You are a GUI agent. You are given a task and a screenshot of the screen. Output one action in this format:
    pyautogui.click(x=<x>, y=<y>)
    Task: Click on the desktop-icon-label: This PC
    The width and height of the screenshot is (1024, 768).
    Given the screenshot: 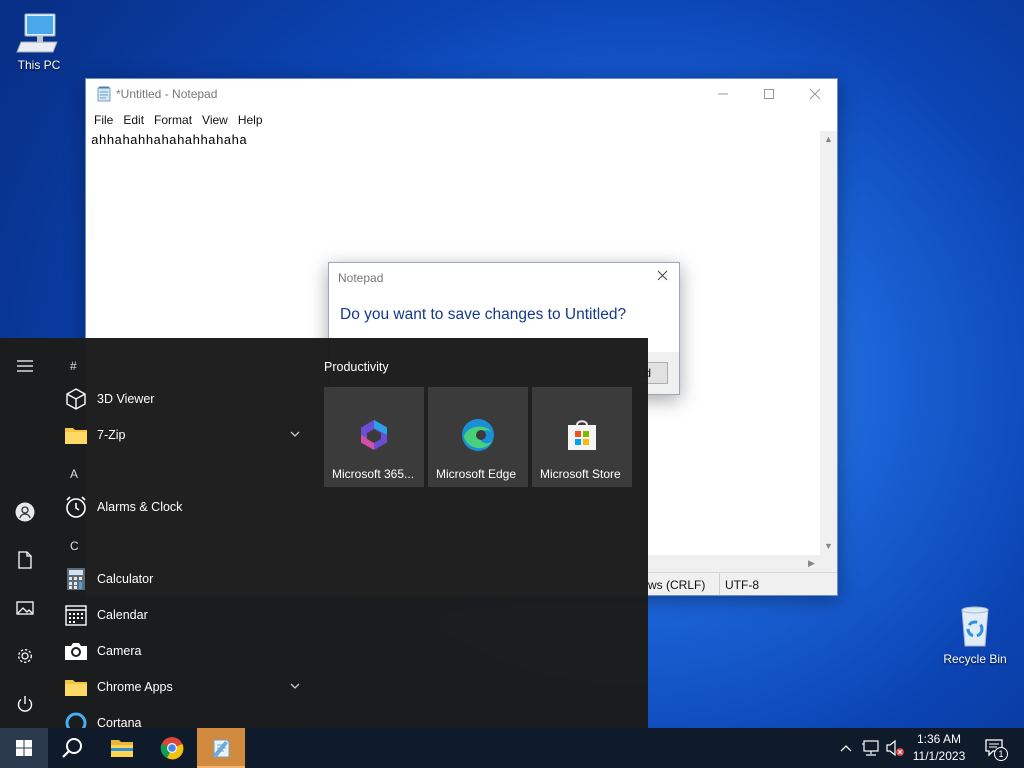 What is the action you would take?
    pyautogui.click(x=39, y=65)
    